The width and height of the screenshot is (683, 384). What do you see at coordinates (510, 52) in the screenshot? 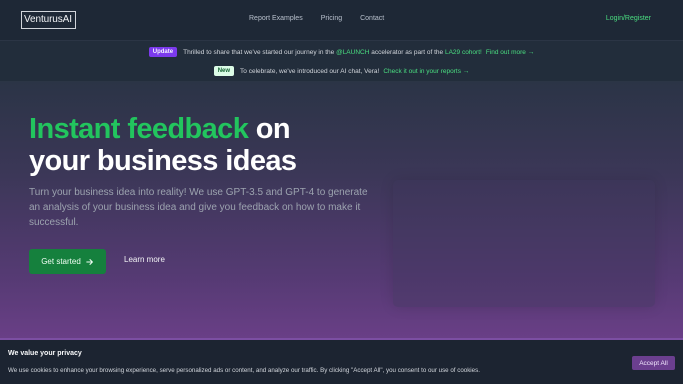
I see `find-out-more-link: Find out more →` at bounding box center [510, 52].